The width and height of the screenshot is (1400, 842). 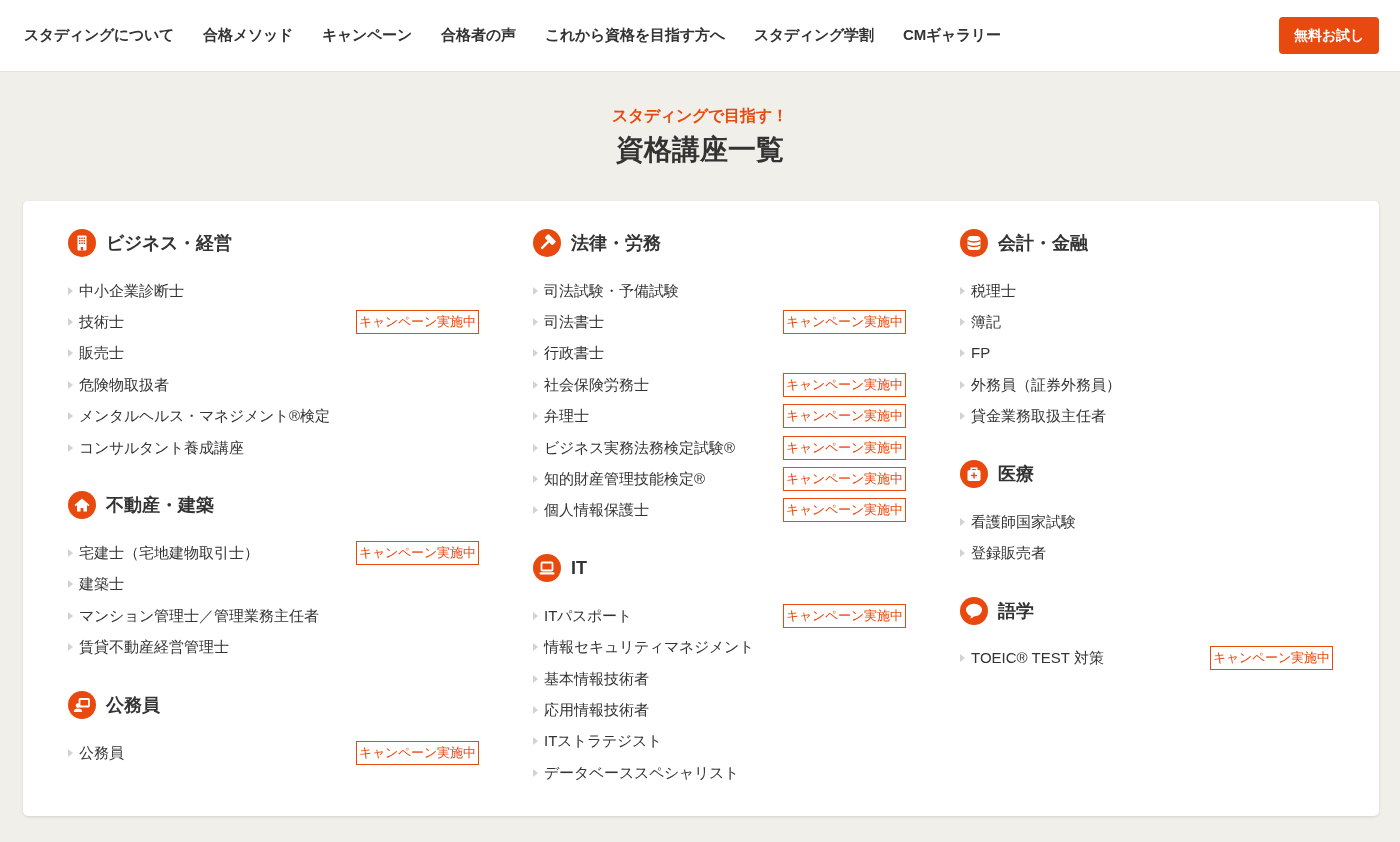 What do you see at coordinates (163, 553) in the screenshot?
I see `course-link: 宅建士（宅地建物取引士）` at bounding box center [163, 553].